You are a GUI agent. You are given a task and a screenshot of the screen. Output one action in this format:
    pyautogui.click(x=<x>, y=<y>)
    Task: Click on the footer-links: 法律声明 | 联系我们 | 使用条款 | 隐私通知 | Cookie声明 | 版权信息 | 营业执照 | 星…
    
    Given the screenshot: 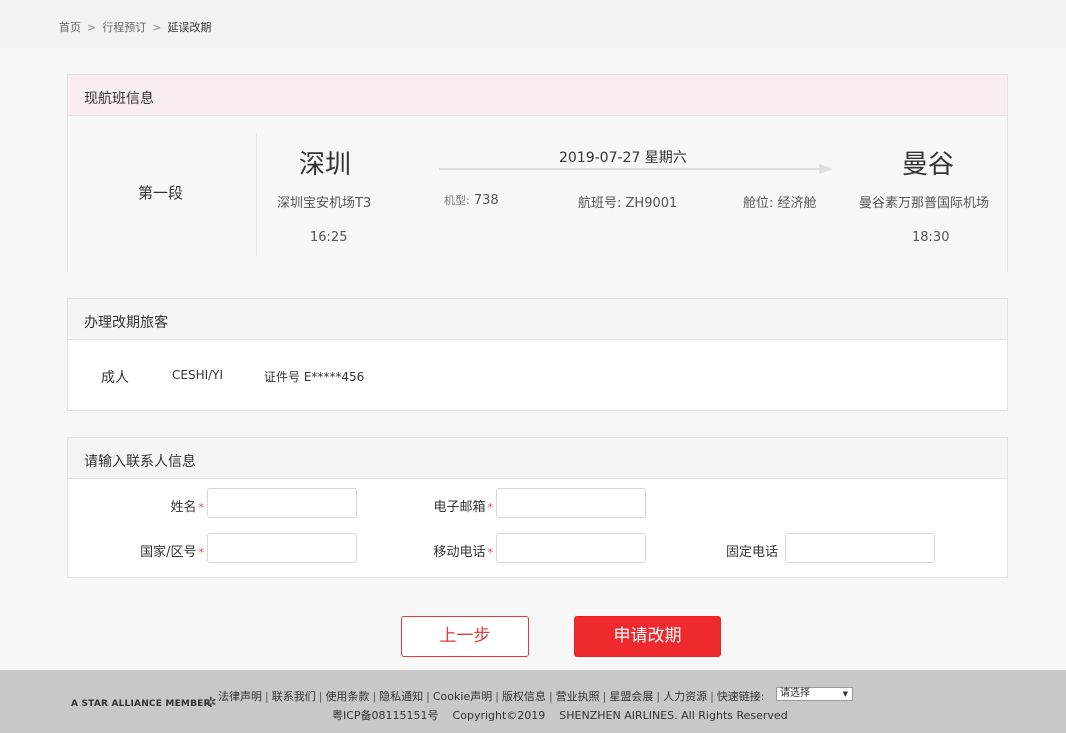 What is the action you would take?
    pyautogui.click(x=491, y=696)
    